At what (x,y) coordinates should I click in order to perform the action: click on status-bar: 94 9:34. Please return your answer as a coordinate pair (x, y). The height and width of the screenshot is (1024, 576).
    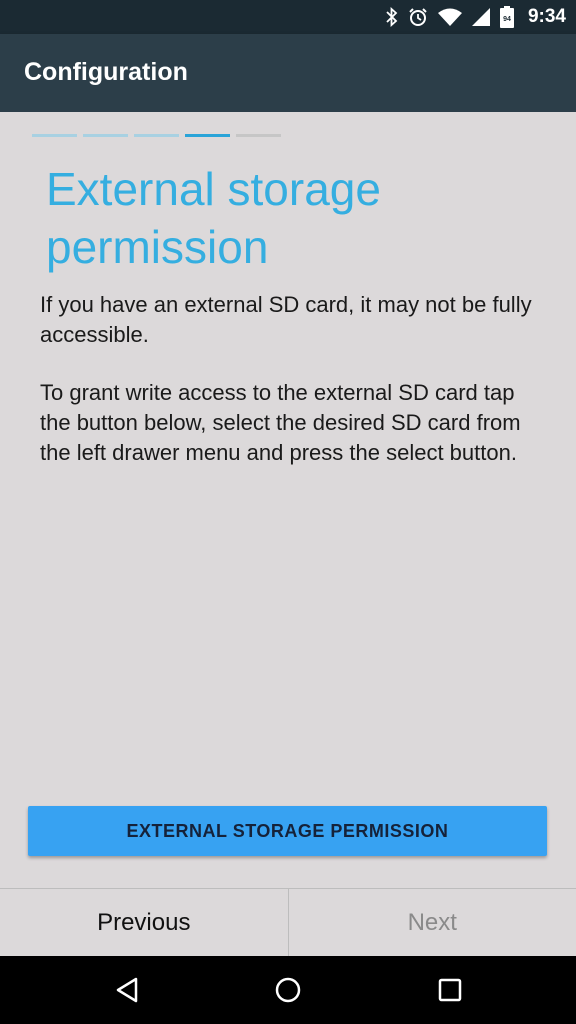
    Looking at the image, I should click on (288, 17).